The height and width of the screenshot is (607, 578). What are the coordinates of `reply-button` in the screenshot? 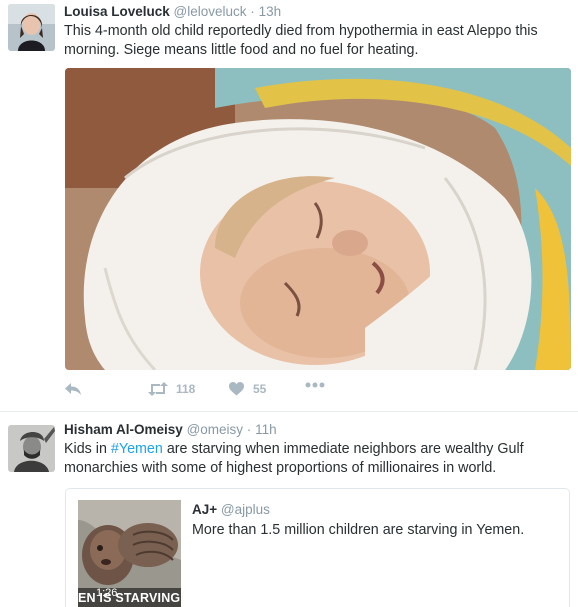 It's located at (73, 389).